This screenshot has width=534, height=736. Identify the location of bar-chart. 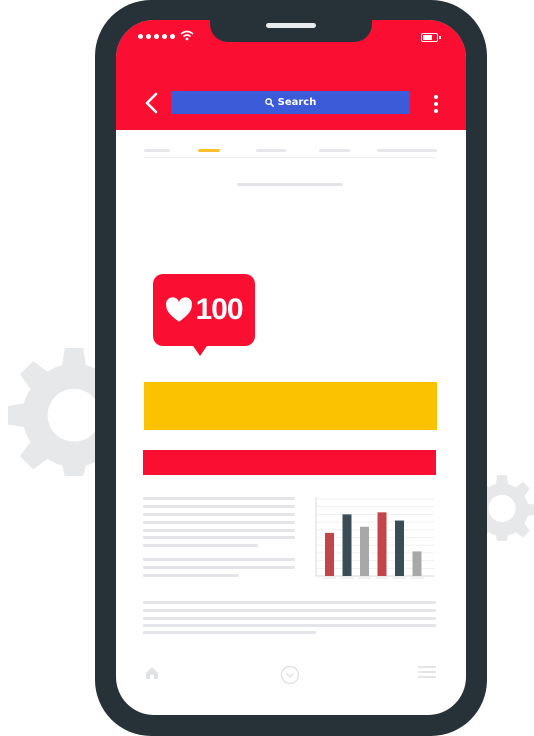
(374, 538).